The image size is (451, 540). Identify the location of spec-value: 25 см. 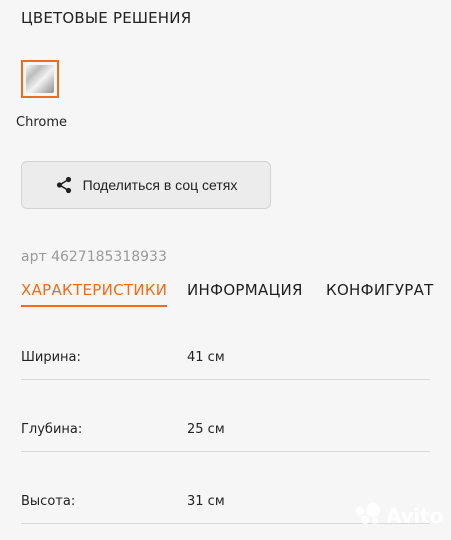
(206, 429).